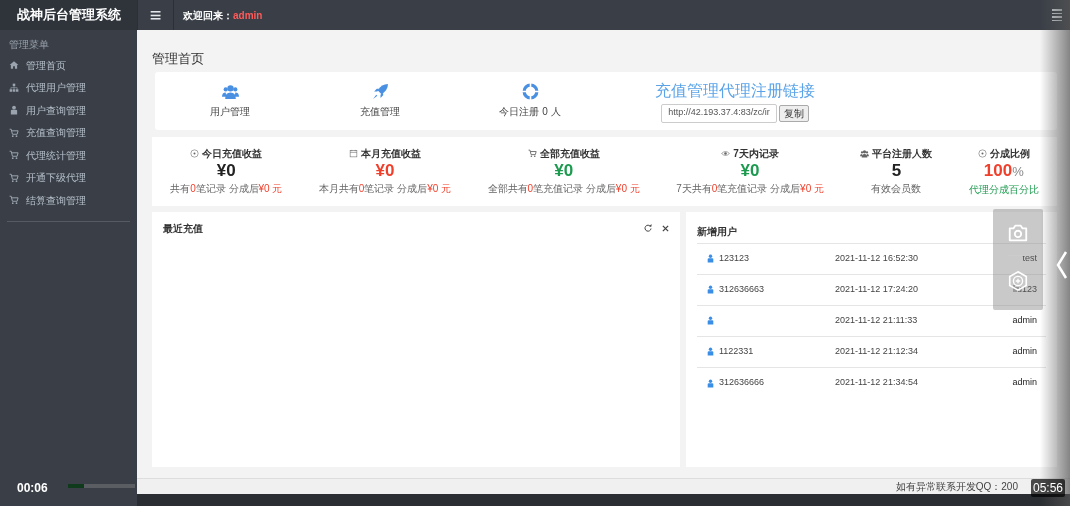 The height and width of the screenshot is (506, 1070). Describe the element at coordinates (353, 153) in the screenshot. I see `calendar-icon` at that location.